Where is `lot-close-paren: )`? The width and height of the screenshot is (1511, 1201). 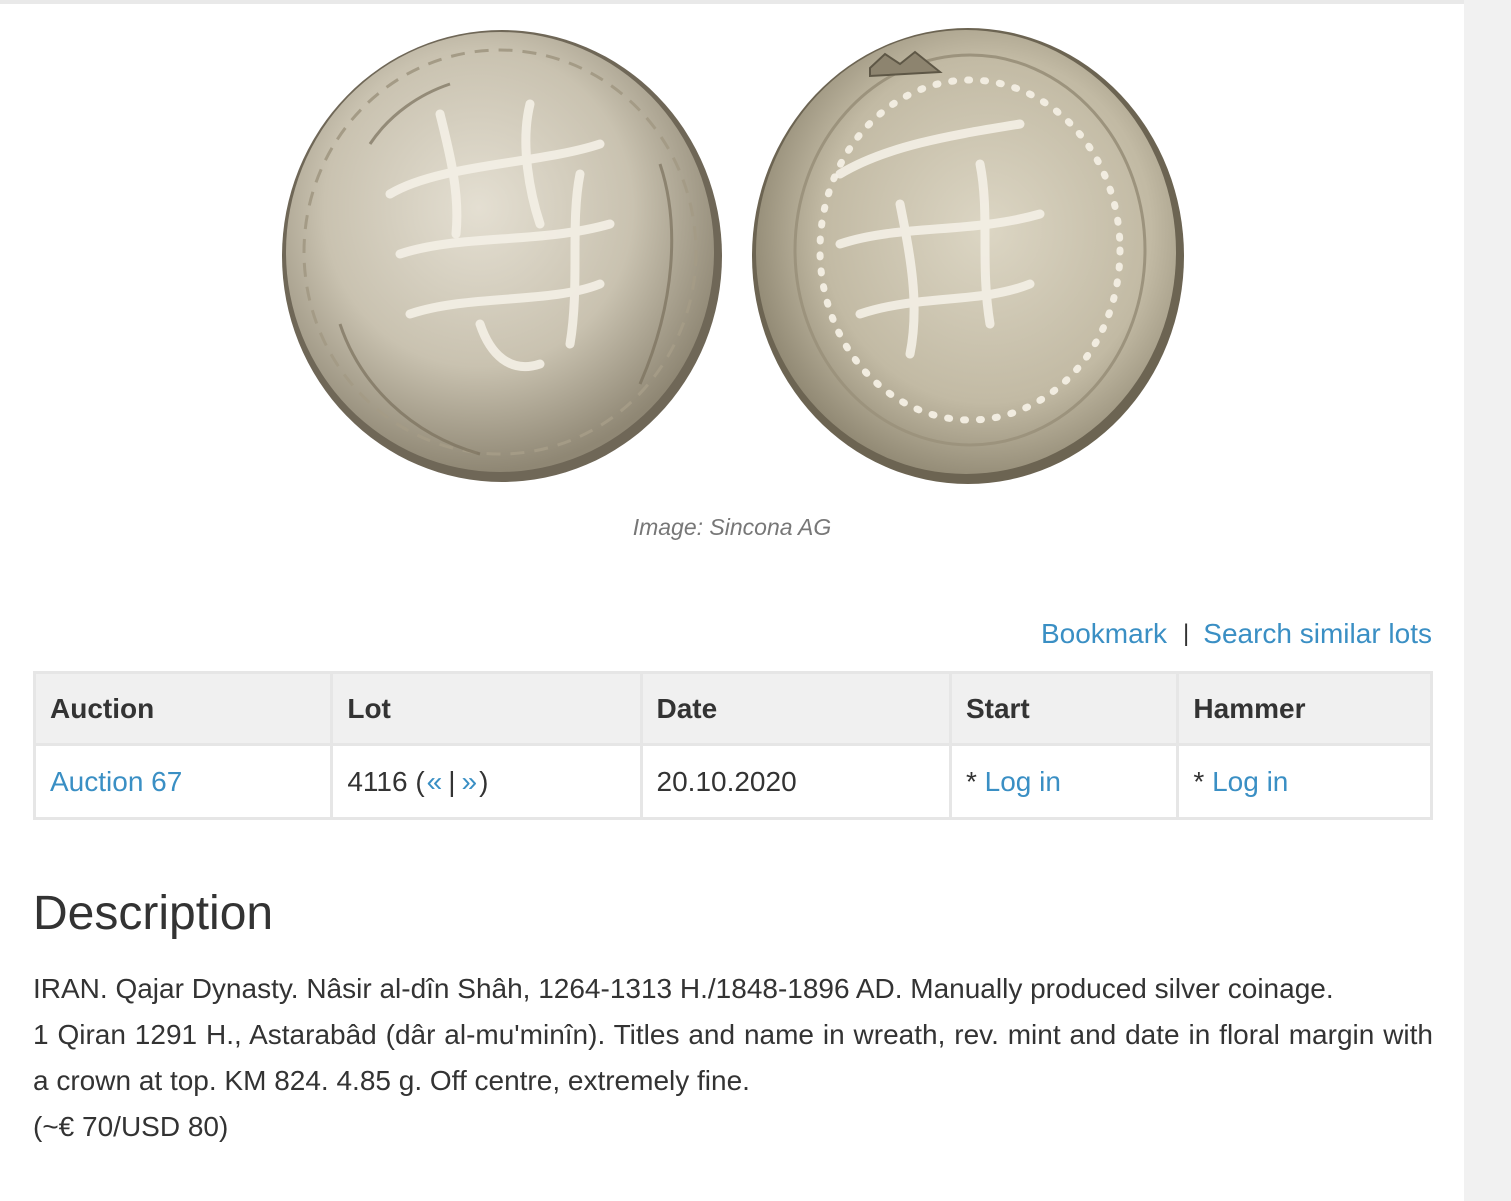 lot-close-paren: ) is located at coordinates (484, 781).